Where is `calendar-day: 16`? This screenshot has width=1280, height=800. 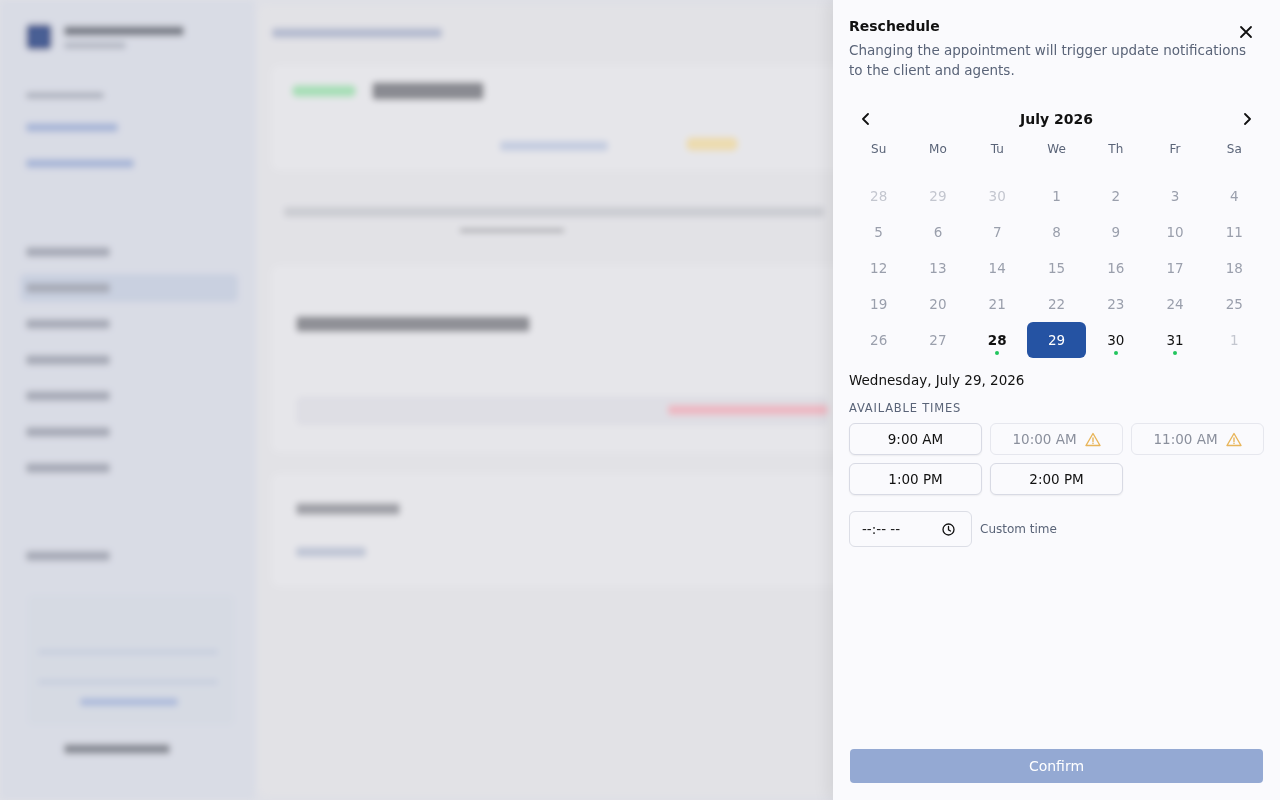 calendar-day: 16 is located at coordinates (1116, 268).